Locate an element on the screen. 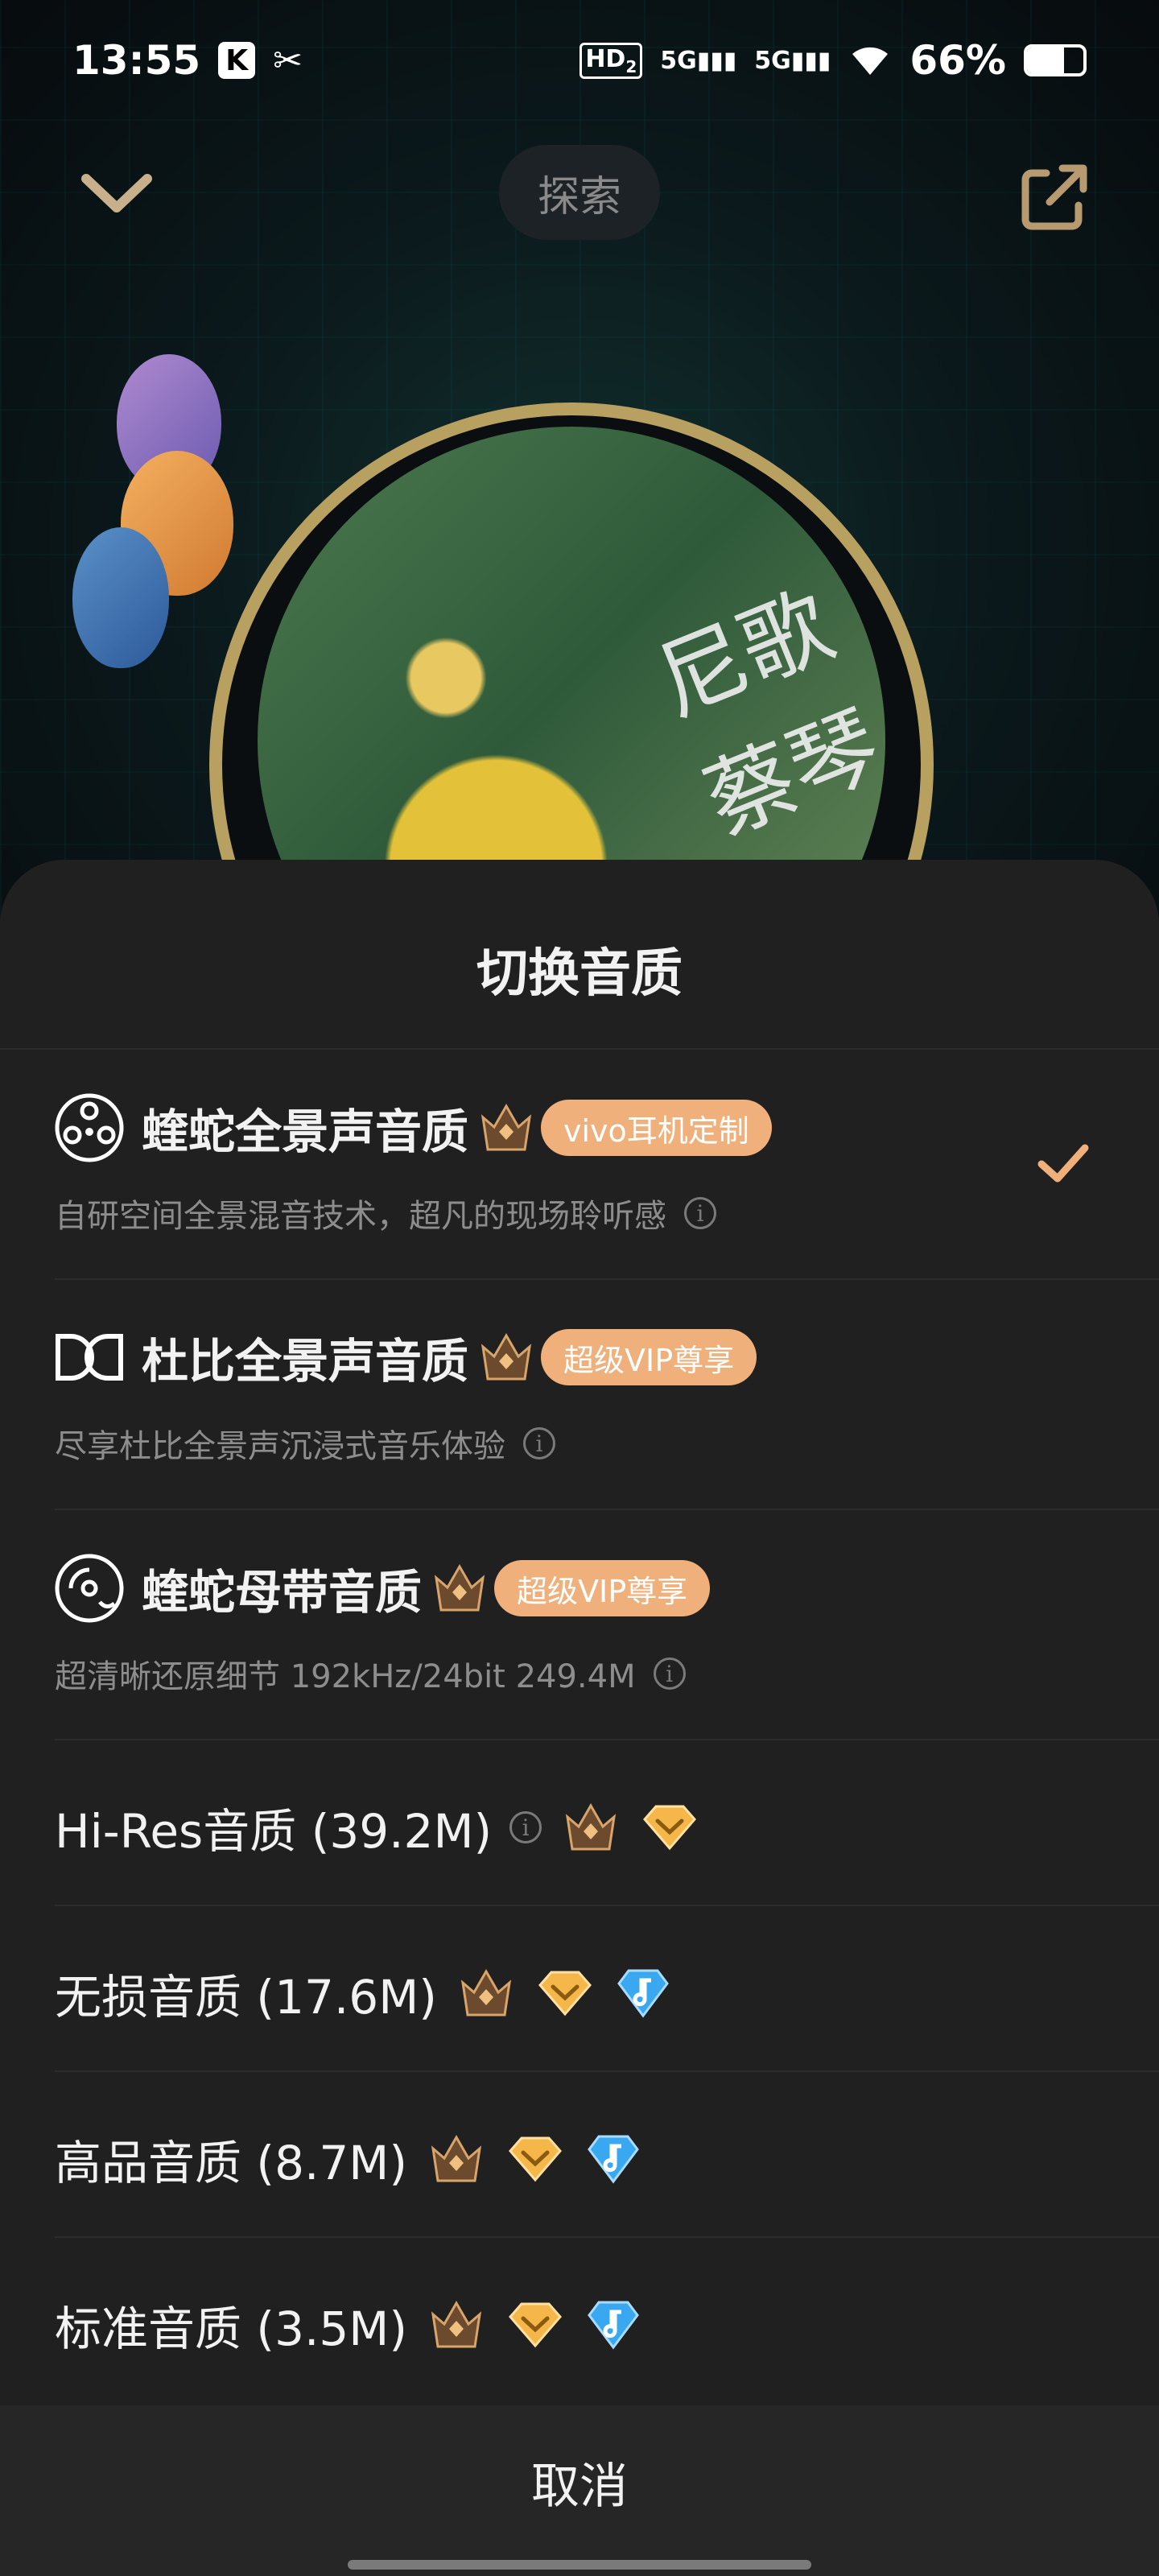  quality-option-dolby-atmos: 杜比全景声音质 超级VIP尊享 尽享杜比全景声沉浸式音乐体验 i is located at coordinates (579, 1393).